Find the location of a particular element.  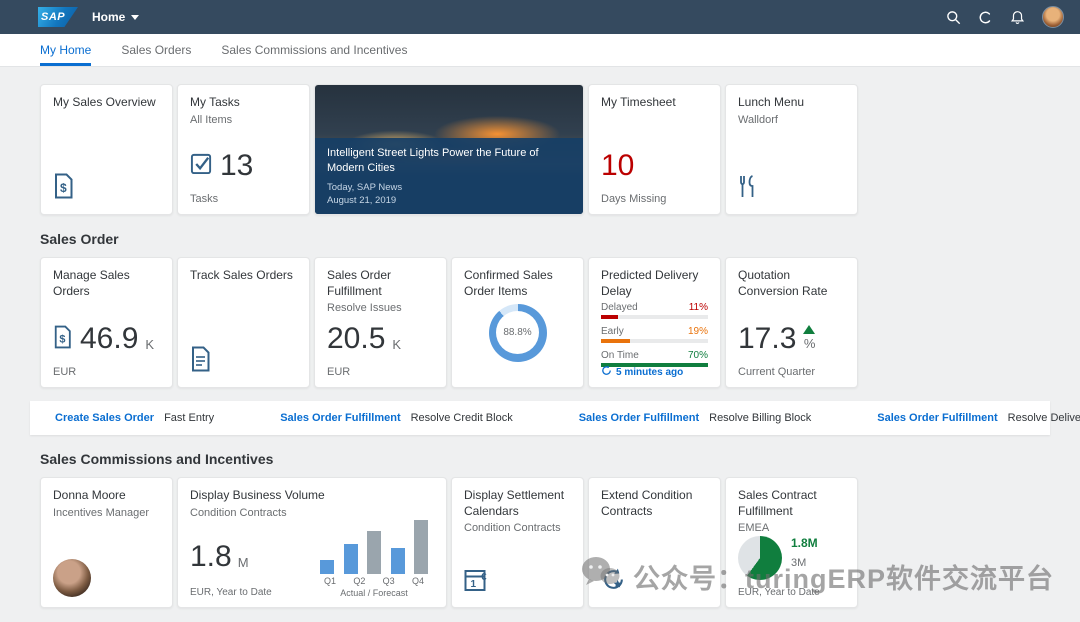

refresh-icon is located at coordinates (606, 372).